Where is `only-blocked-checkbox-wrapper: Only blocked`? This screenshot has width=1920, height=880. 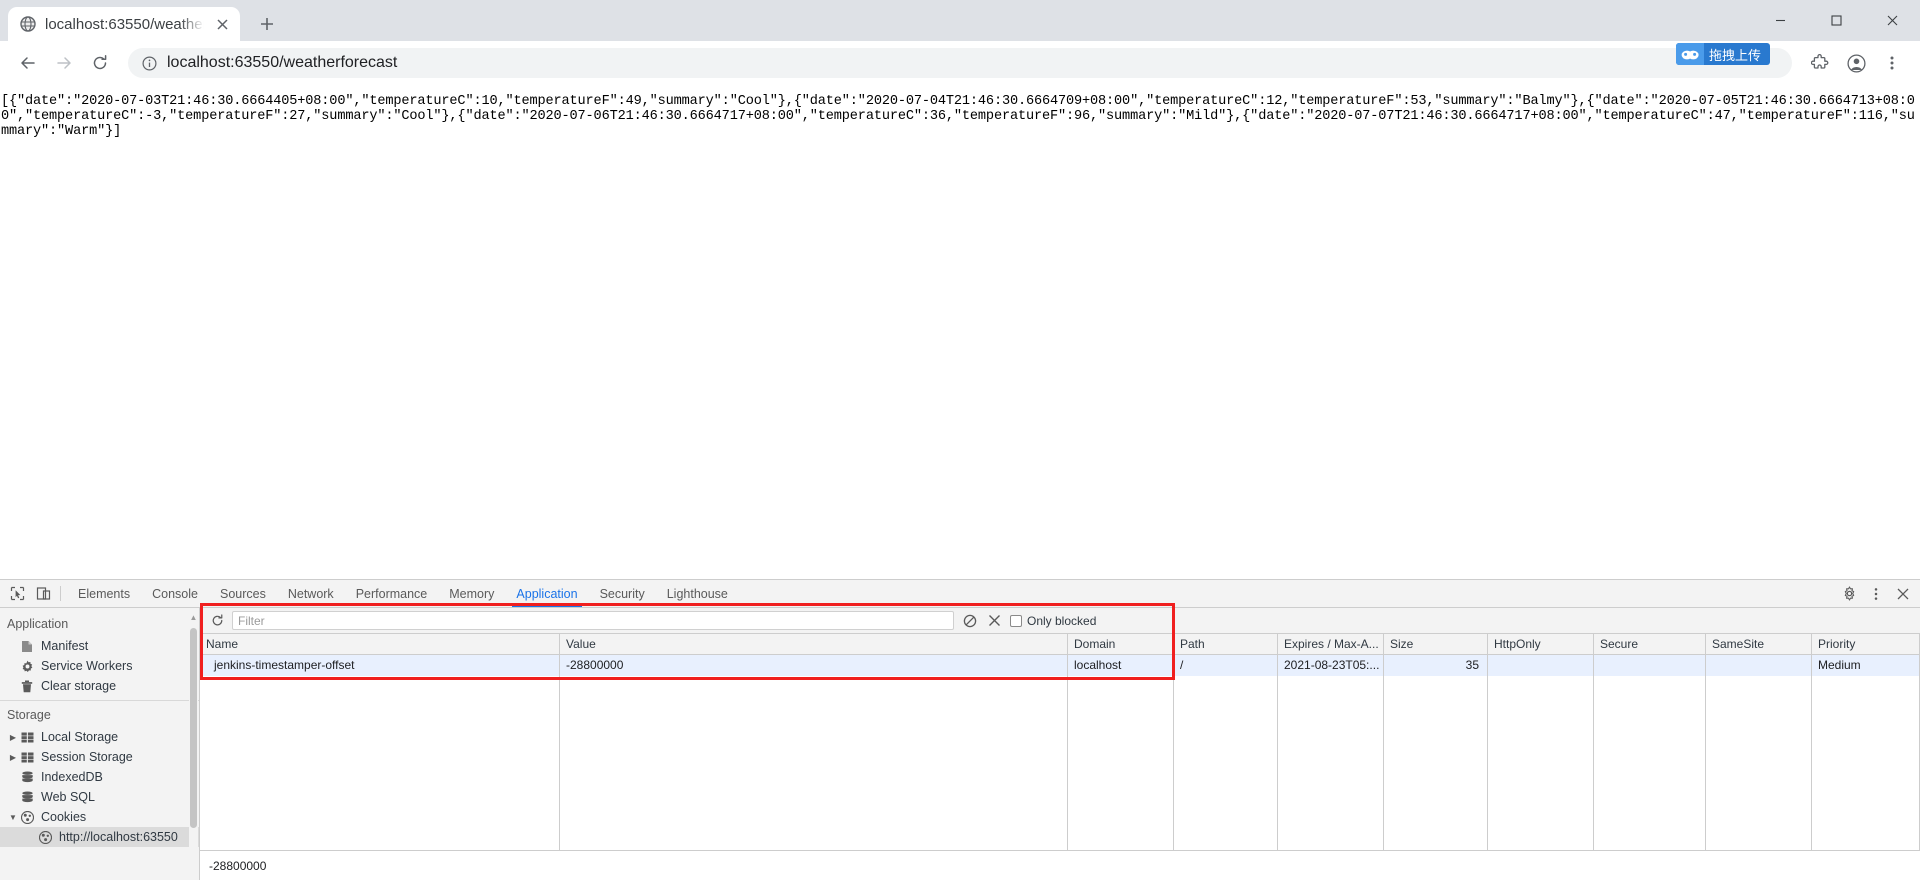
only-blocked-checkbox-wrapper: Only blocked is located at coordinates (1053, 621).